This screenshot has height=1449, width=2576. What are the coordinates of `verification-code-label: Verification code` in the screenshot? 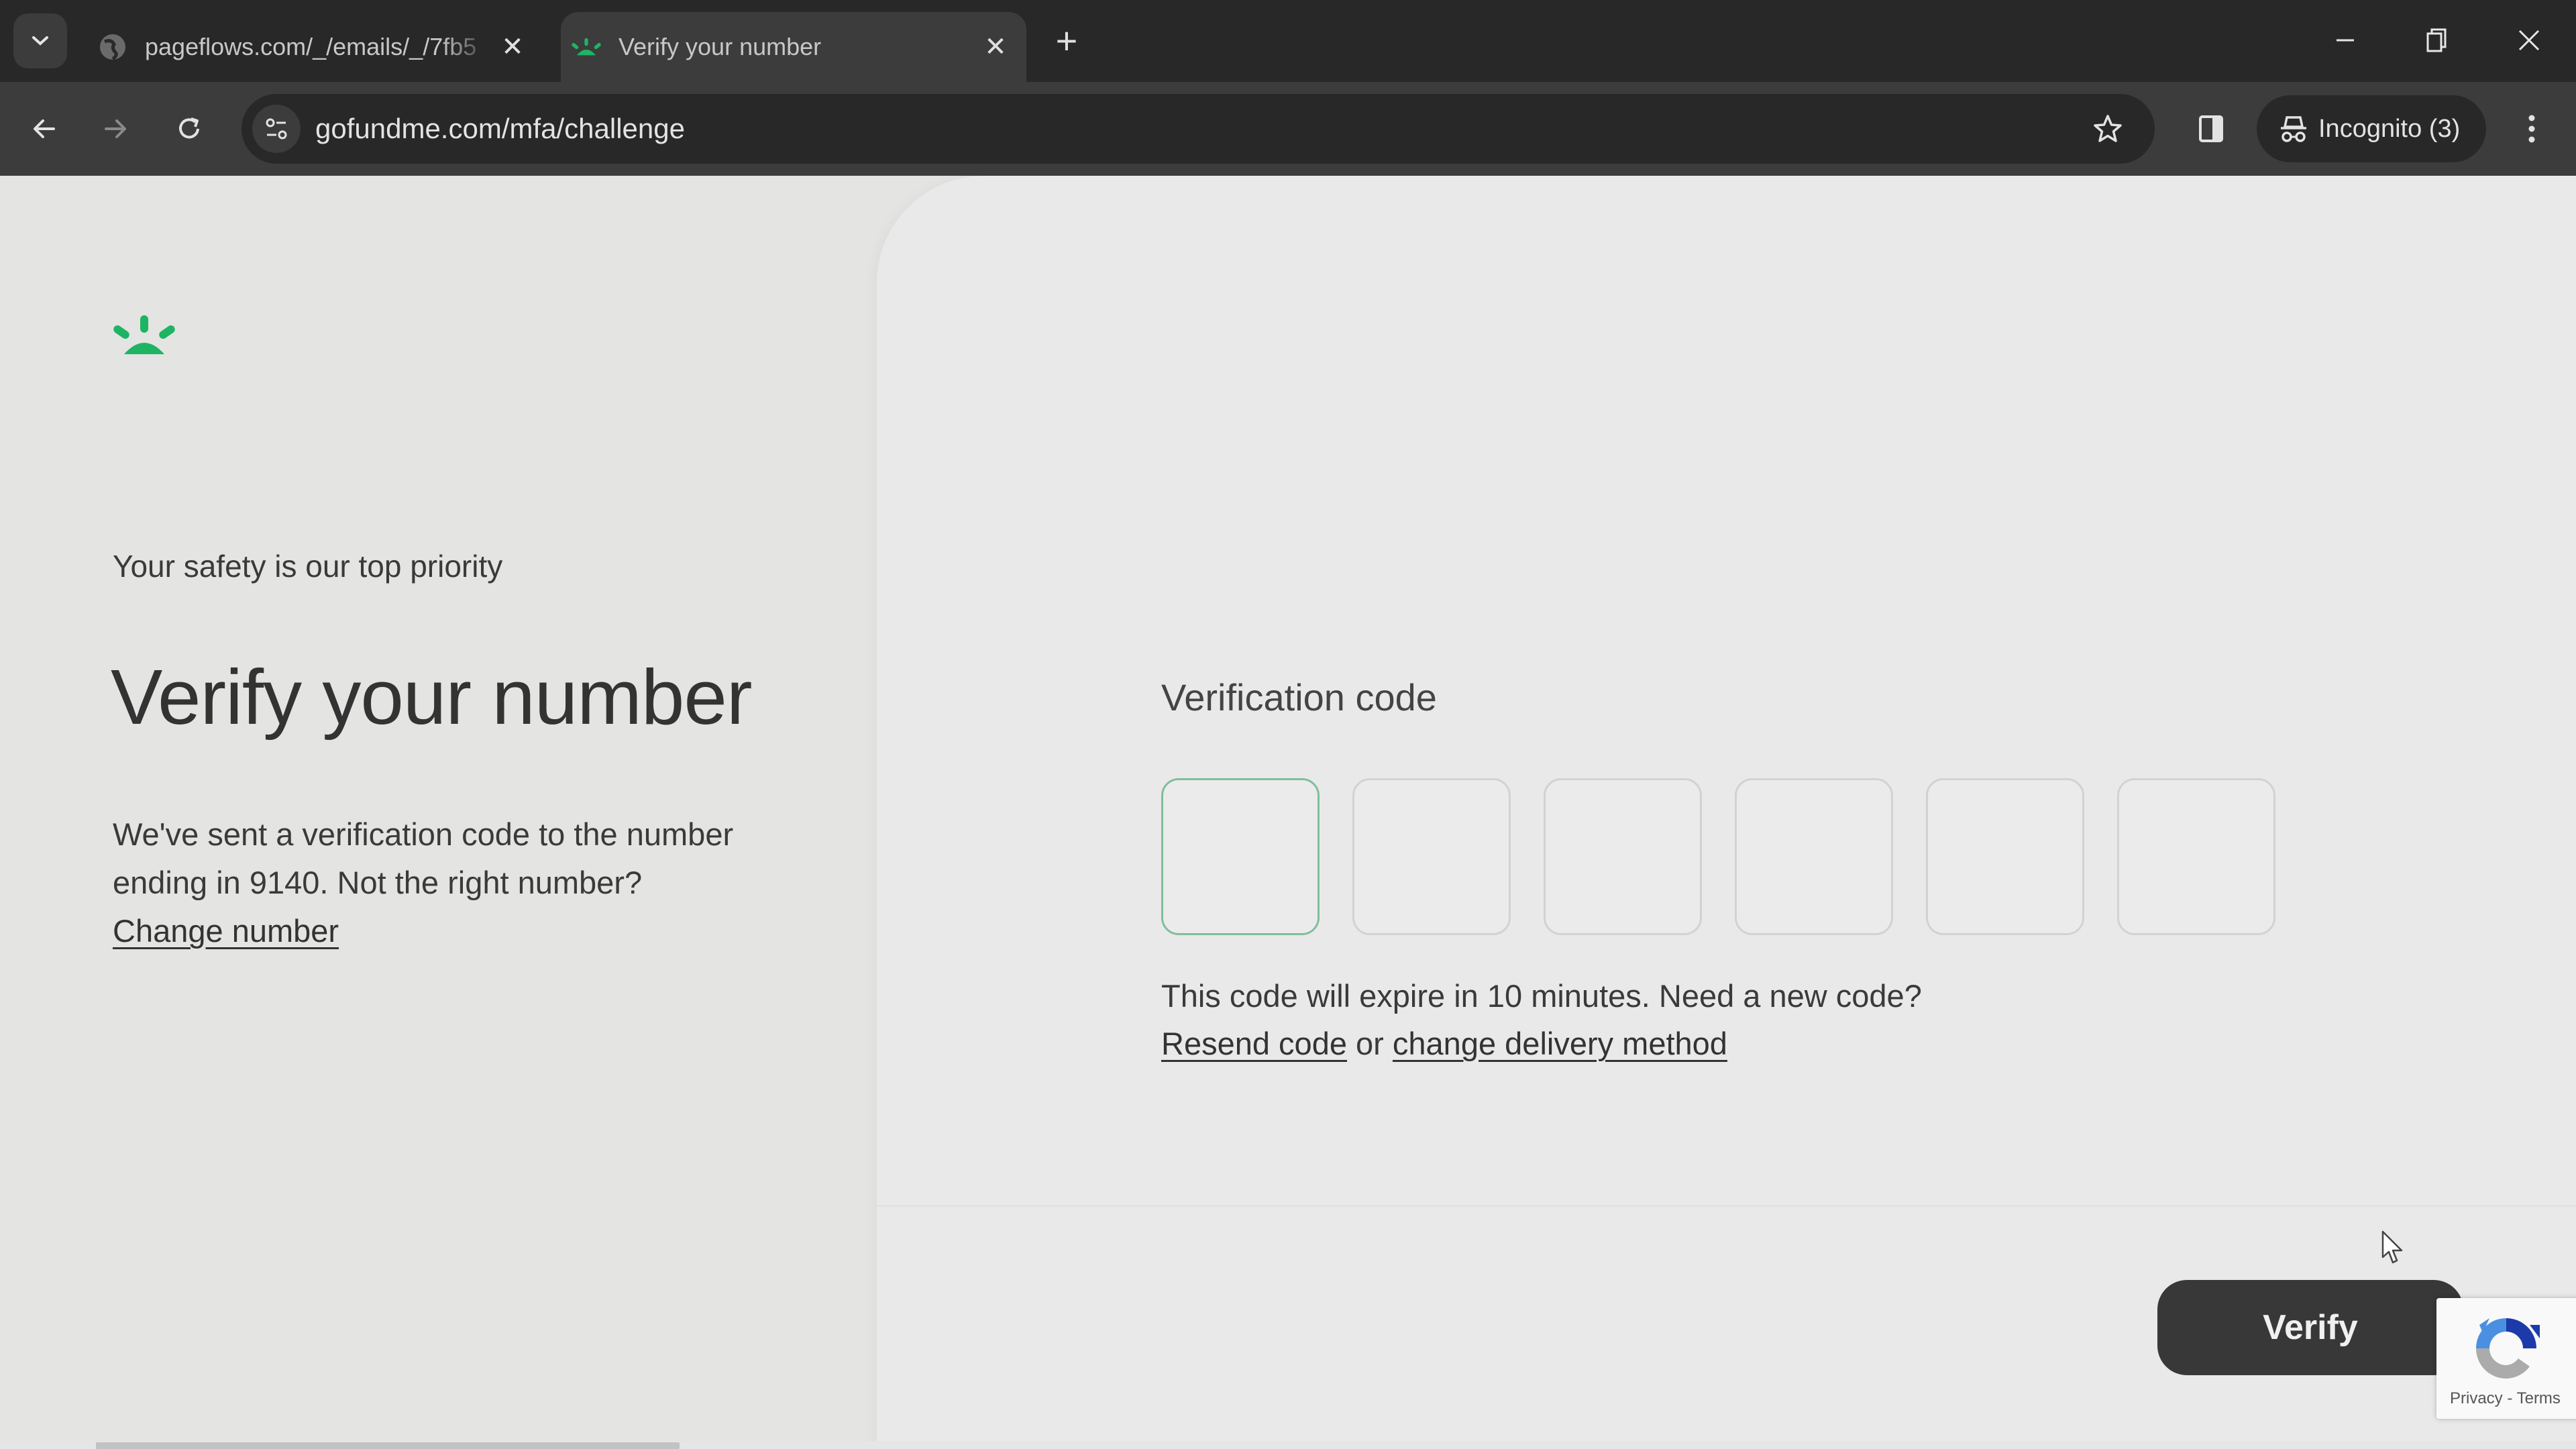 It's located at (1299, 697).